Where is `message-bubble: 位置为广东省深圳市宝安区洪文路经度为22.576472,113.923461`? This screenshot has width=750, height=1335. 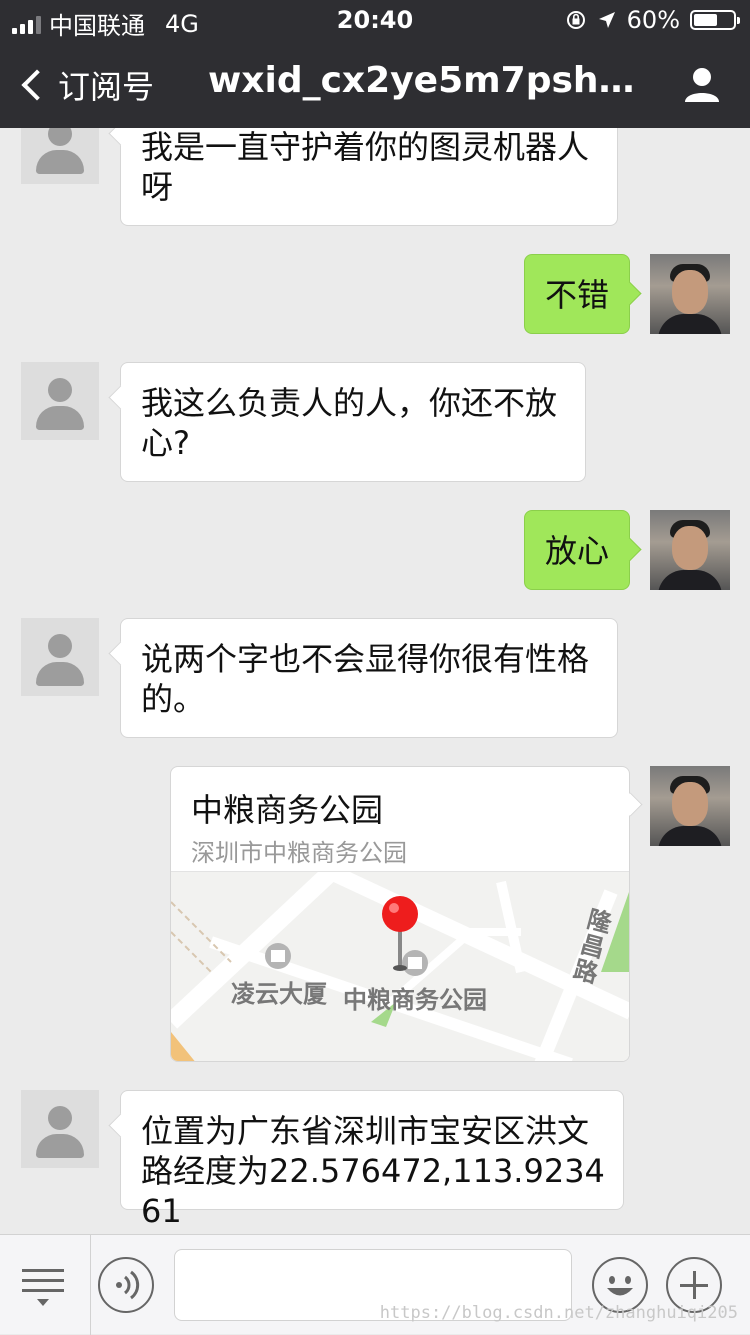 message-bubble: 位置为广东省深圳市宝安区洪文路经度为22.576472,113.923461 is located at coordinates (372, 1160).